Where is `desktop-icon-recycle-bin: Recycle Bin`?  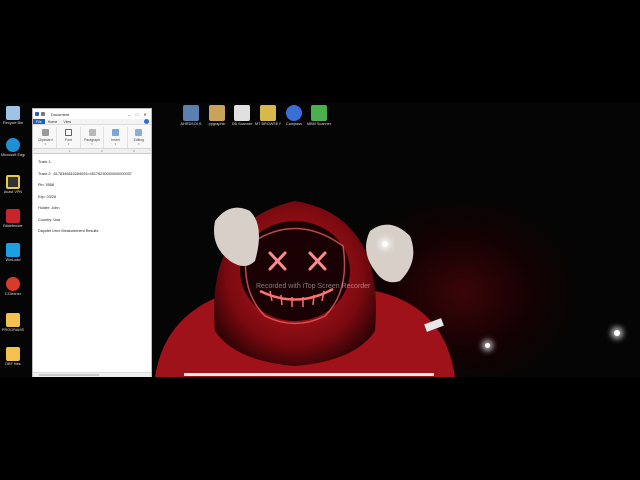 desktop-icon-recycle-bin: Recycle Bin is located at coordinates (13, 116).